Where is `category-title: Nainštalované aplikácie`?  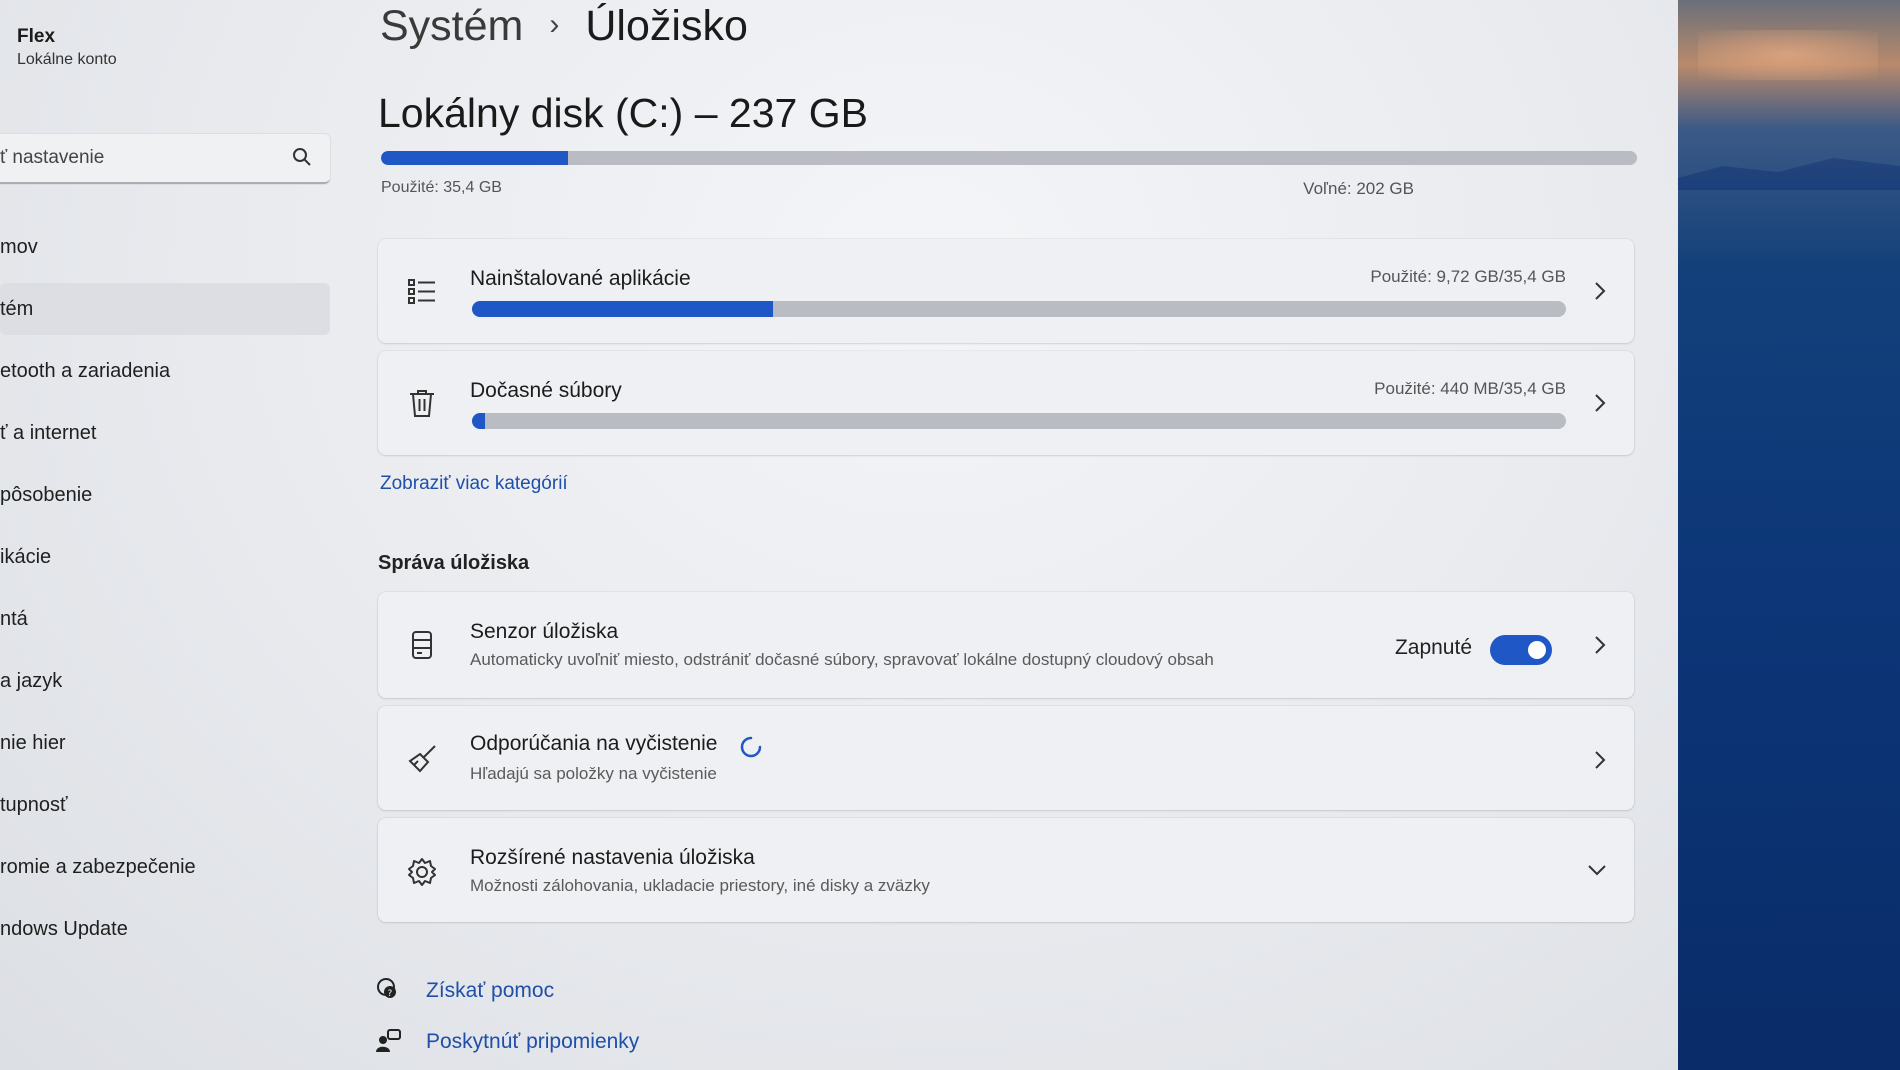 category-title: Nainštalované aplikácie is located at coordinates (580, 278).